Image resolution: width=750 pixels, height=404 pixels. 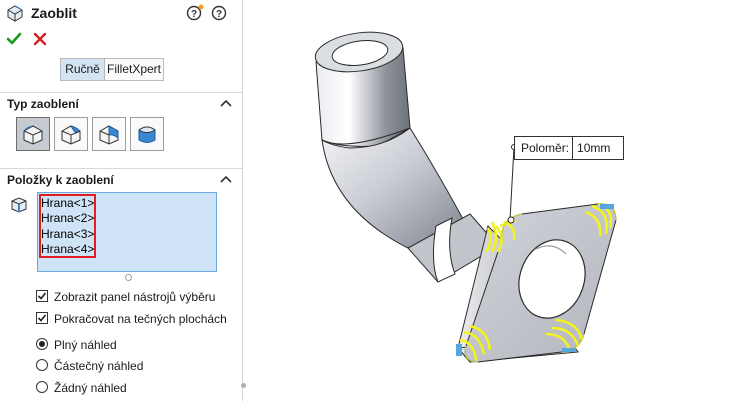 What do you see at coordinates (127, 236) in the screenshot?
I see `edge-selection-list: Hrana<1> Hrana<2> Hrana<3> Hrana<4>` at bounding box center [127, 236].